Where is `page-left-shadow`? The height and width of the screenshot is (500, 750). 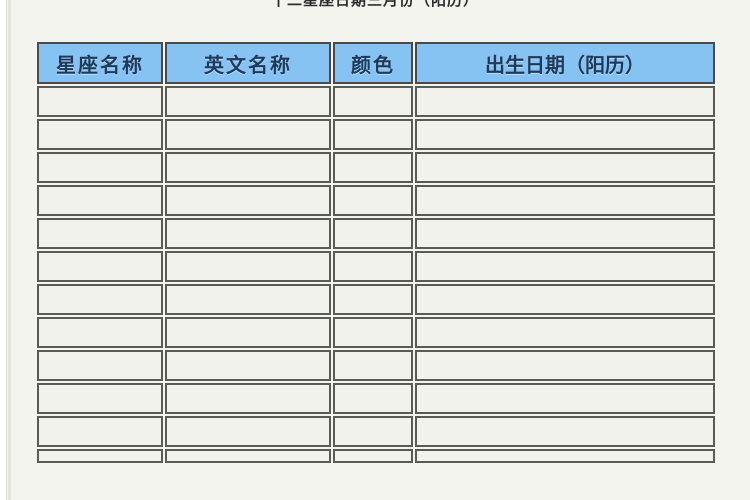 page-left-shadow is located at coordinates (9, 250).